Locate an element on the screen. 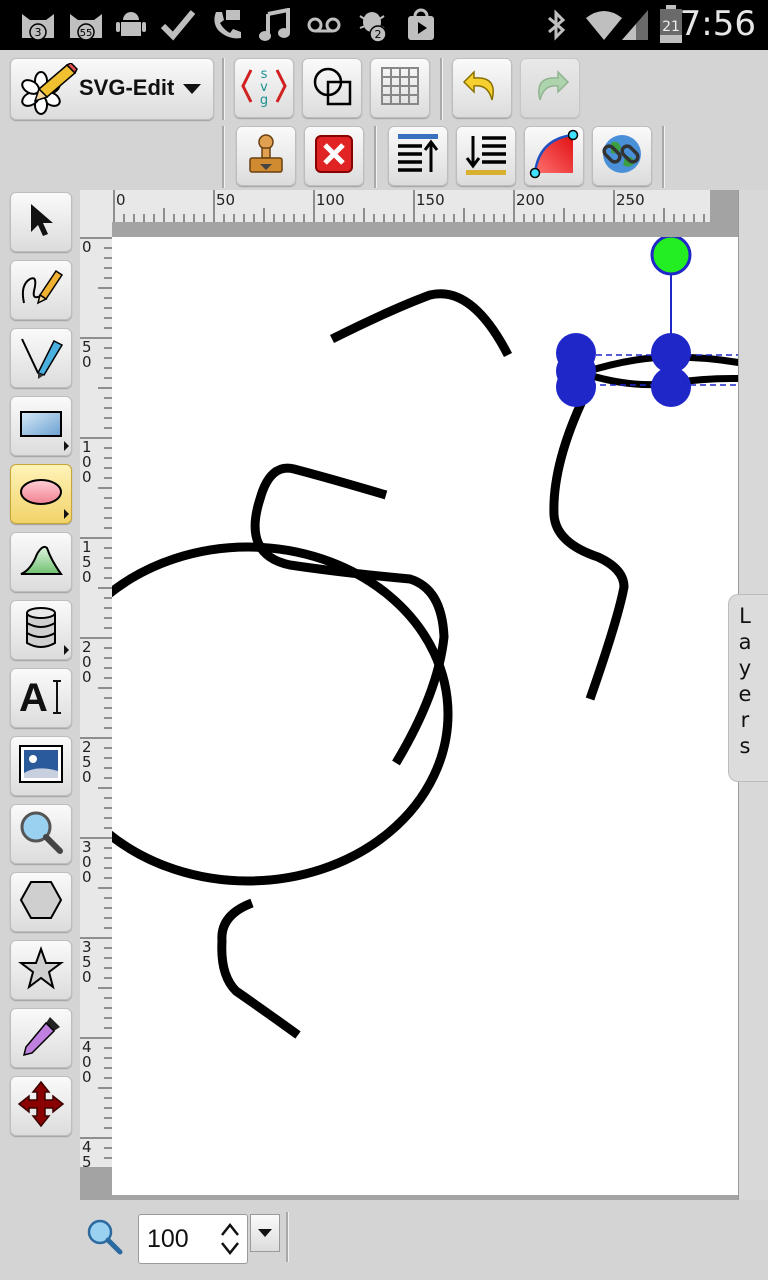 The height and width of the screenshot is (1280, 768). sip-call-icon is located at coordinates (227, 25).